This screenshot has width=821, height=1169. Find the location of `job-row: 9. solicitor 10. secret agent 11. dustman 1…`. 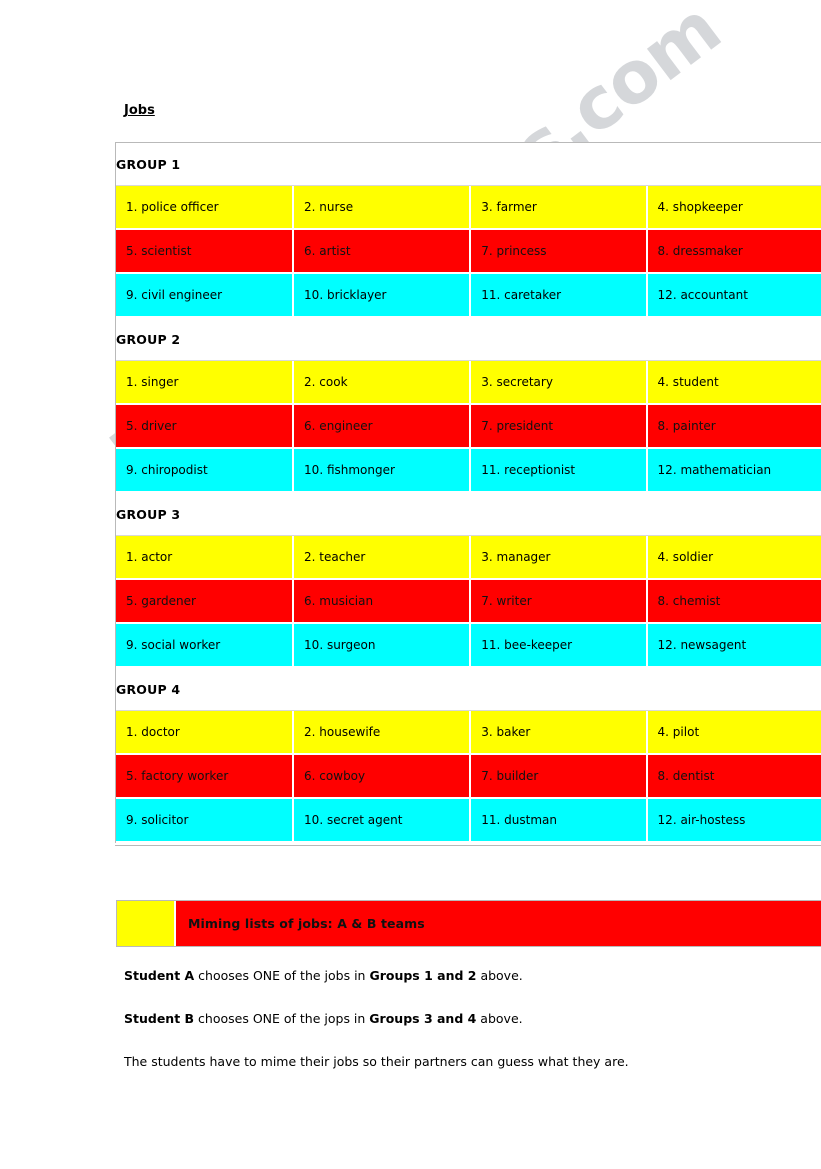

job-row: 9. solicitor 10. secret agent 11. dustman 1… is located at coordinates (468, 821).